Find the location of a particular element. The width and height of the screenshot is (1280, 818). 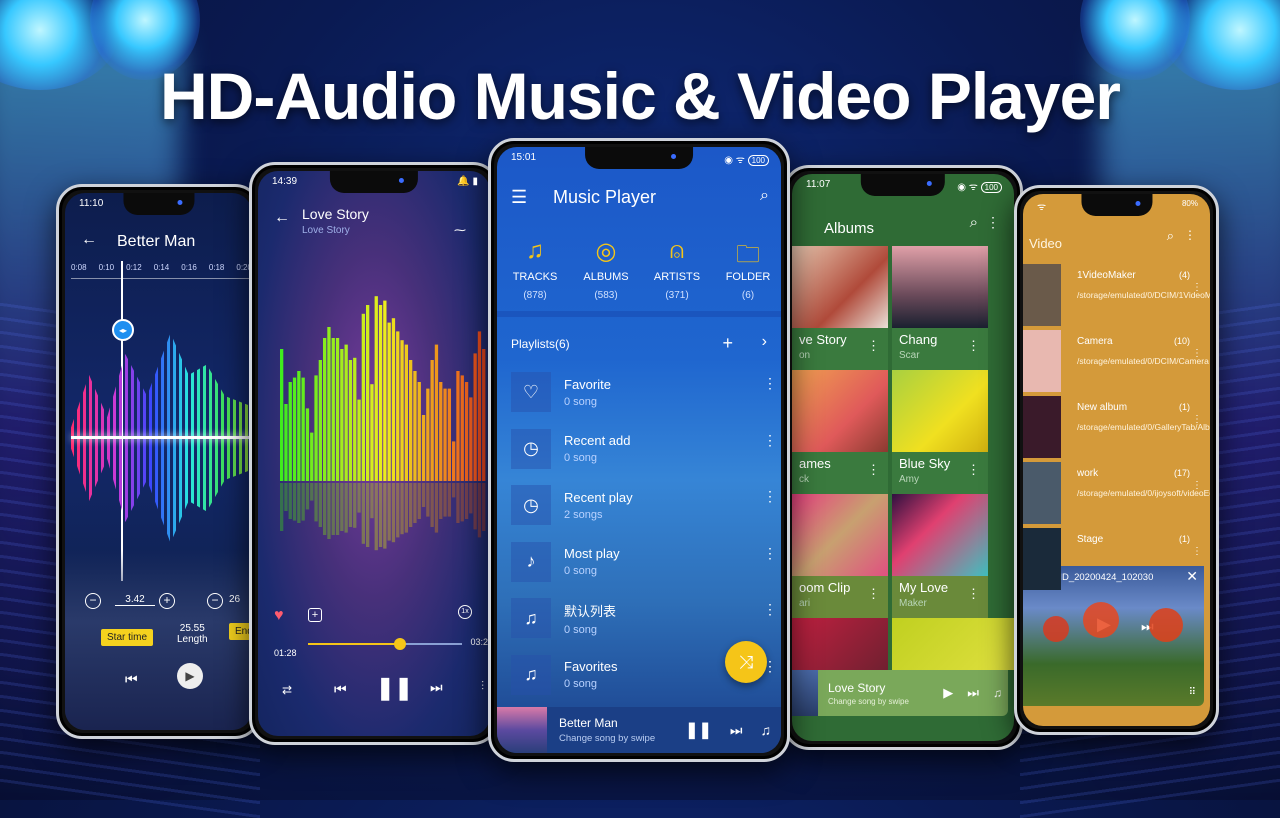

heart-icon: ♥ is located at coordinates (279, 616).